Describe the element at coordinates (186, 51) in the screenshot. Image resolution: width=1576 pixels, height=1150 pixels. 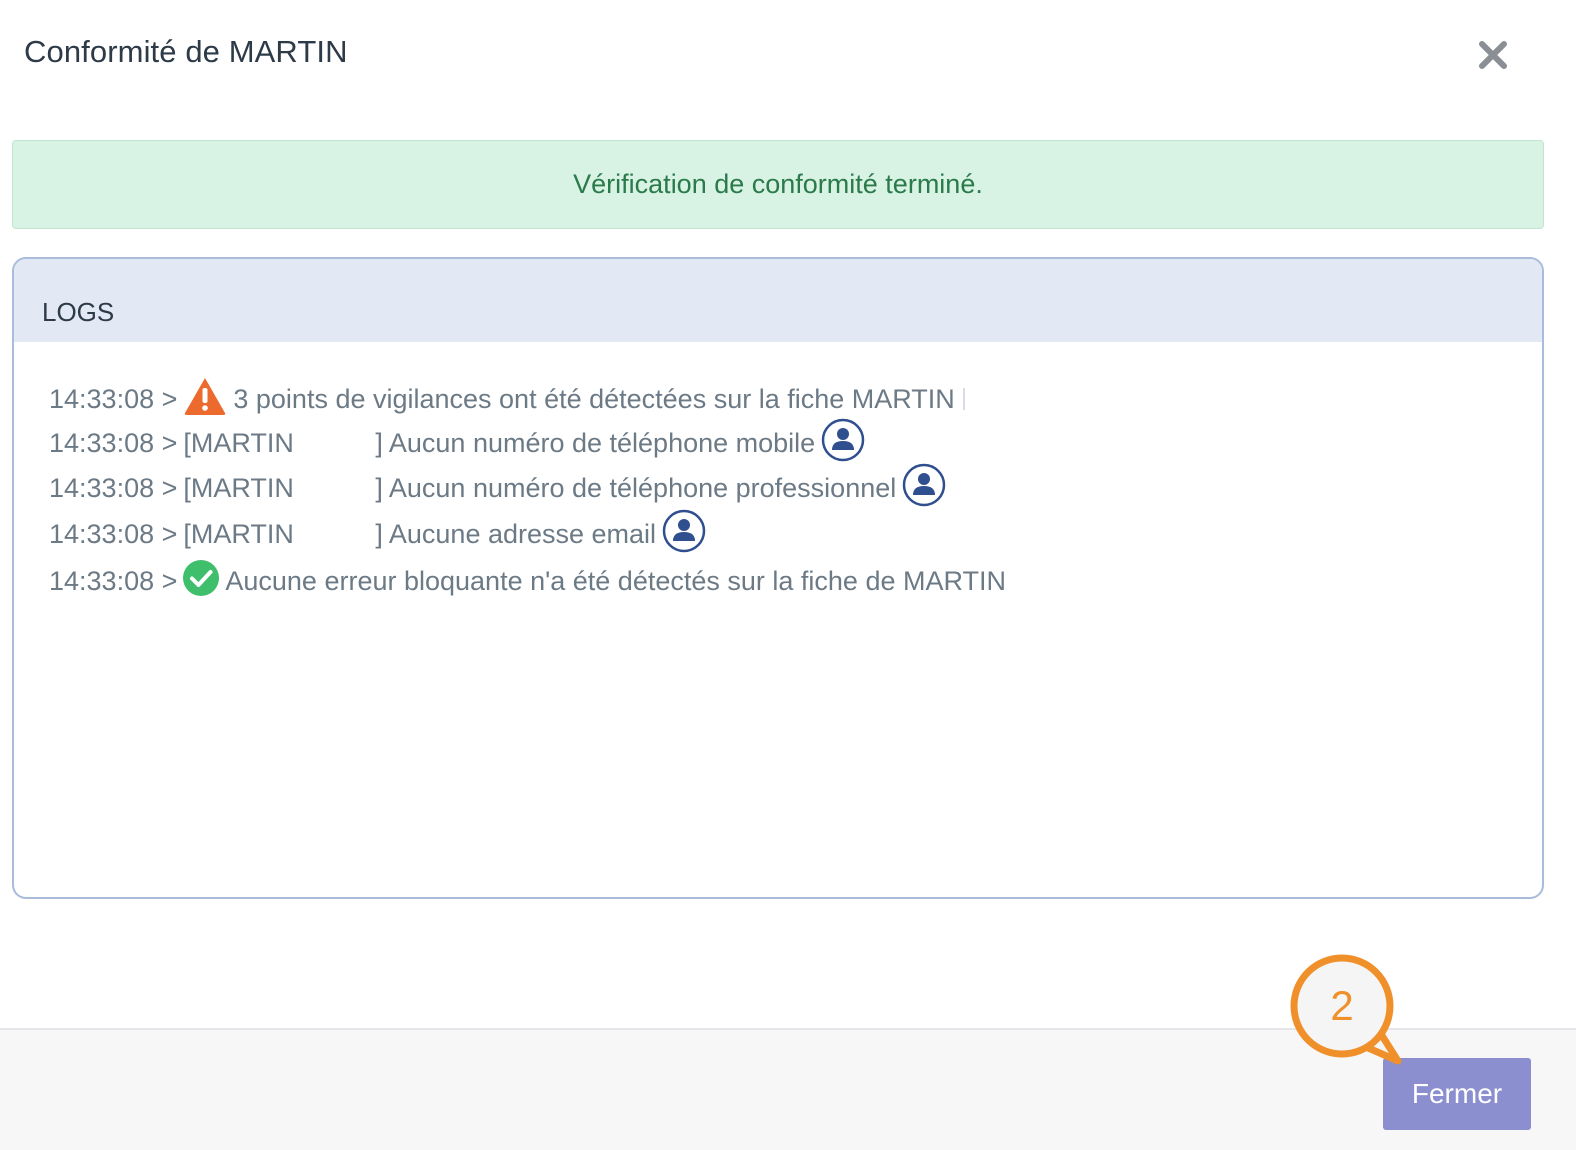
I see `modal-title: Conformité de MARTIN` at that location.